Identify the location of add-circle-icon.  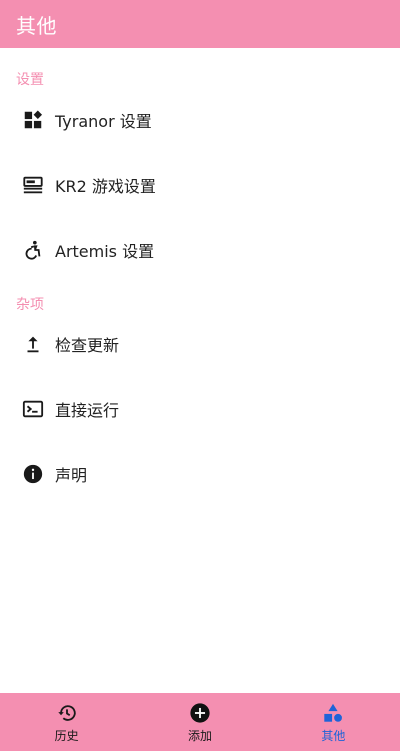
(200, 713).